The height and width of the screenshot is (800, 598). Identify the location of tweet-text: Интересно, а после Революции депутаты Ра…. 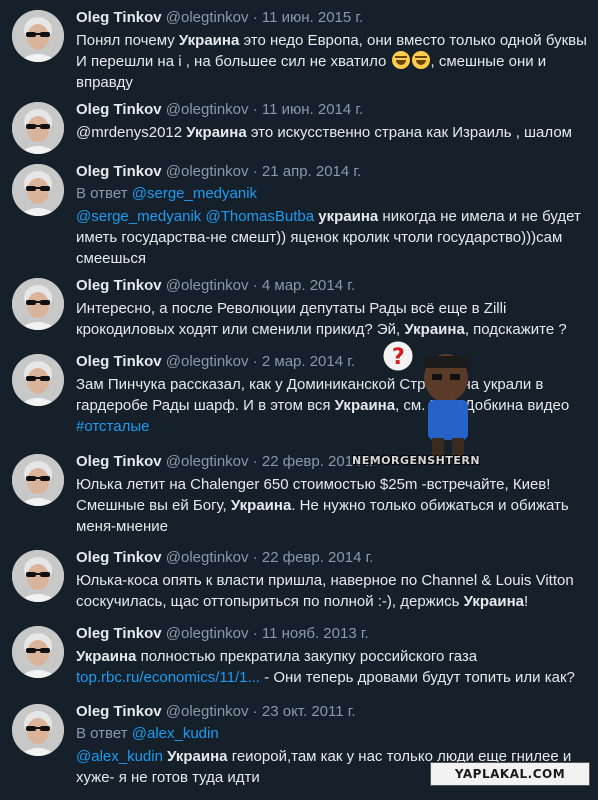
(333, 319).